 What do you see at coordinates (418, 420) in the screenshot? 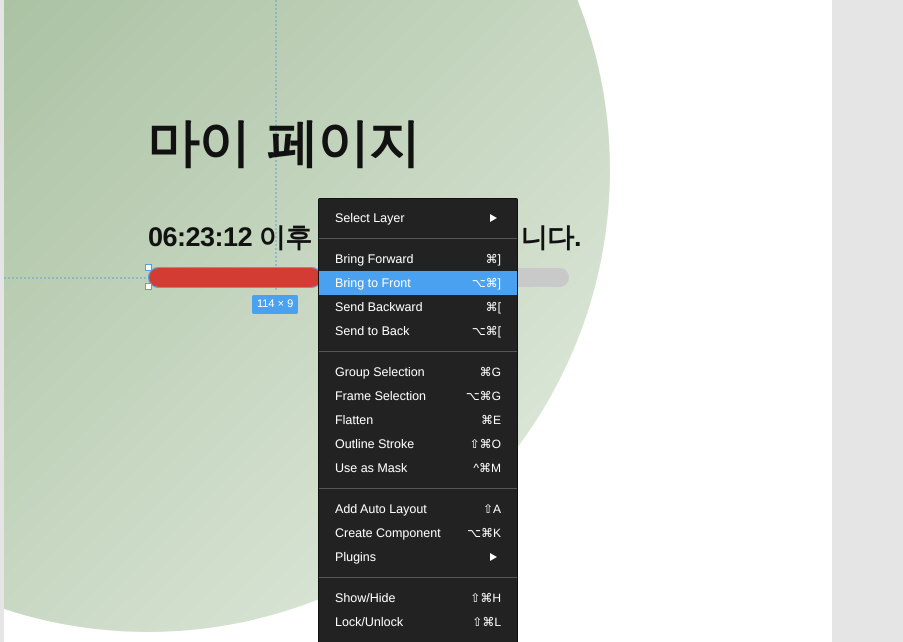
I see `menu-item: Flatten ⌘E` at bounding box center [418, 420].